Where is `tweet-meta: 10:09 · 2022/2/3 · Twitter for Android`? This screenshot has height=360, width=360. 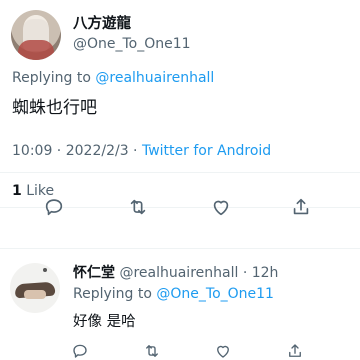
tweet-meta: 10:09 · 2022/2/3 · Twitter for Android is located at coordinates (141, 151).